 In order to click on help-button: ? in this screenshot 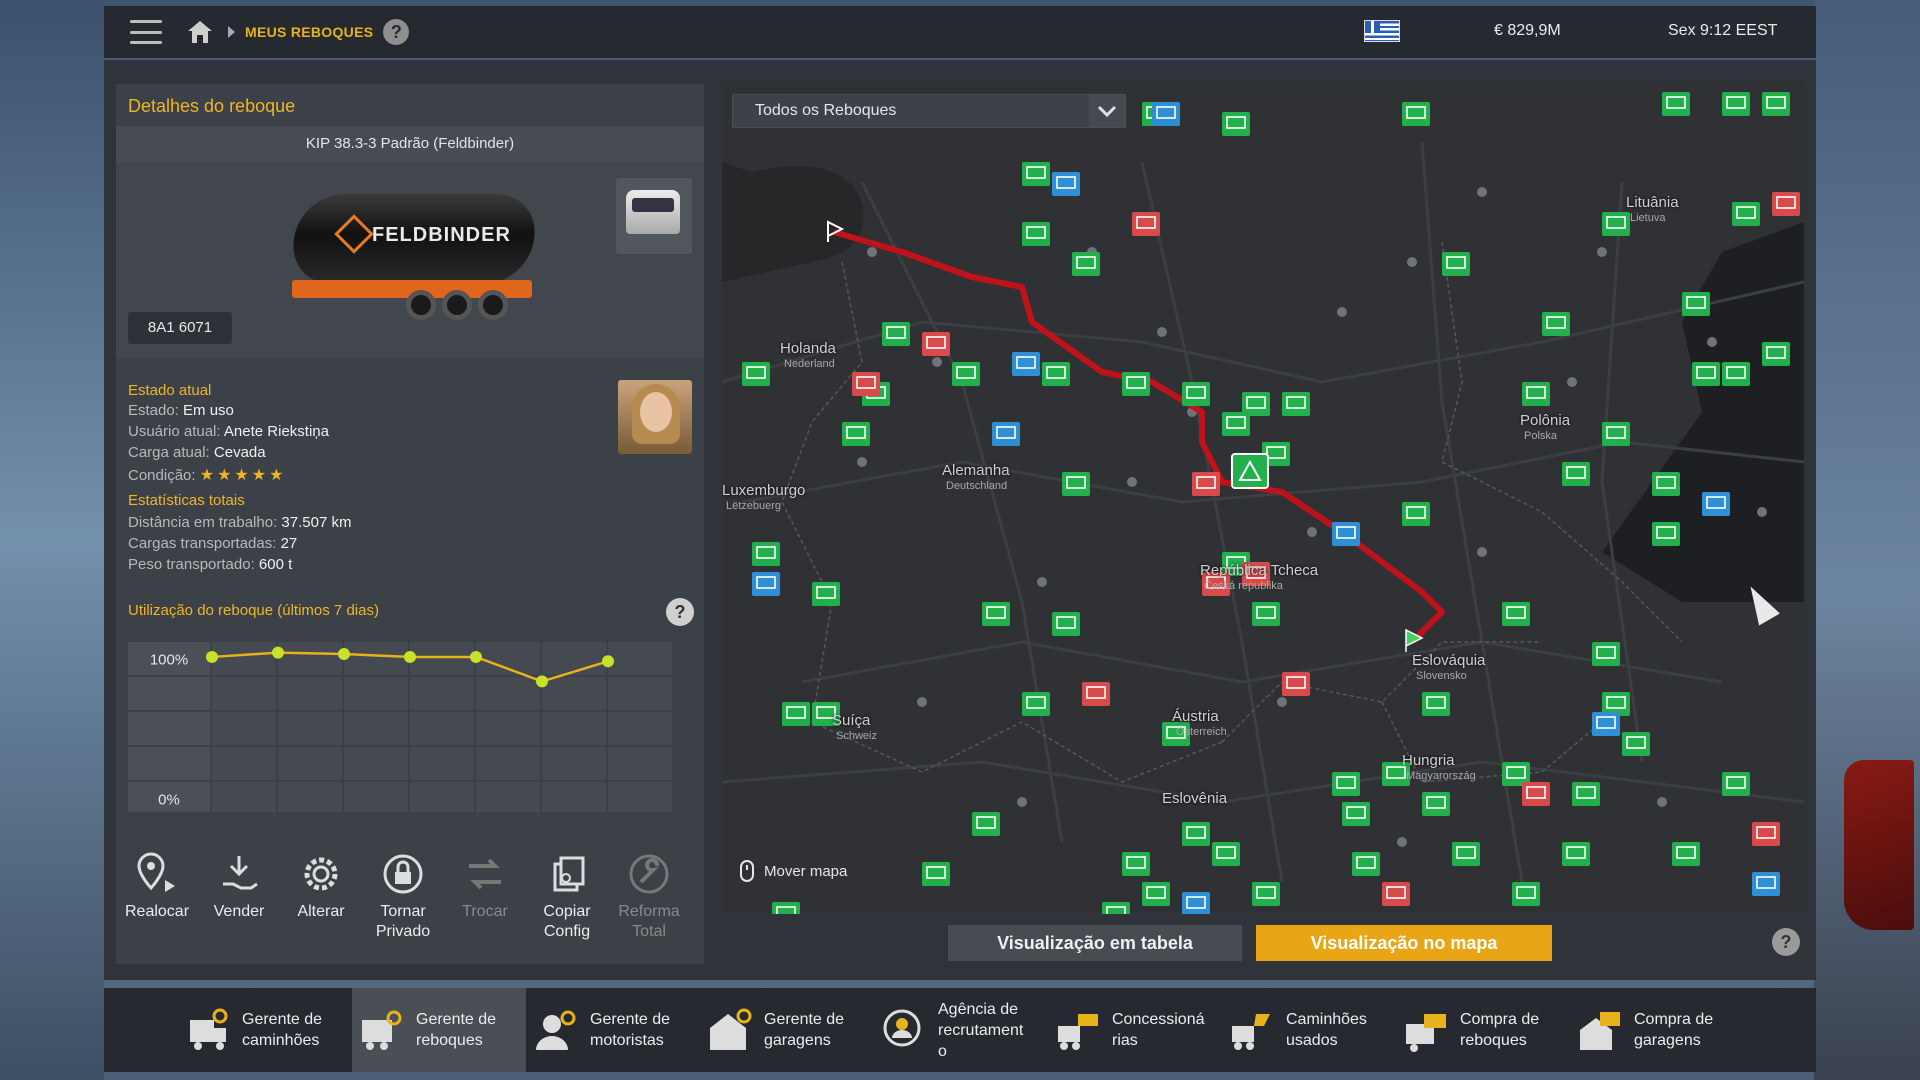, I will do `click(396, 32)`.